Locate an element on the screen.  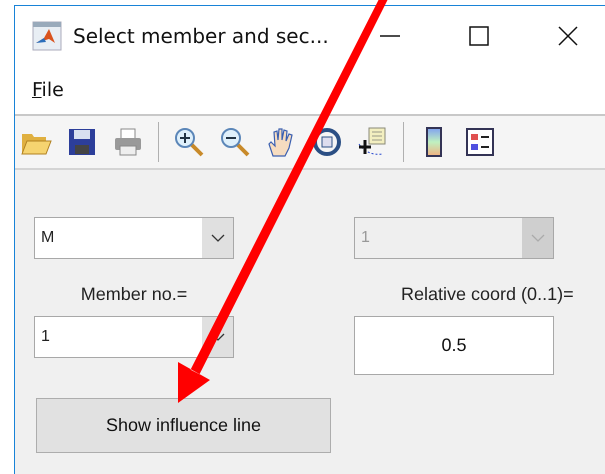
menu-item: File is located at coordinates (48, 89).